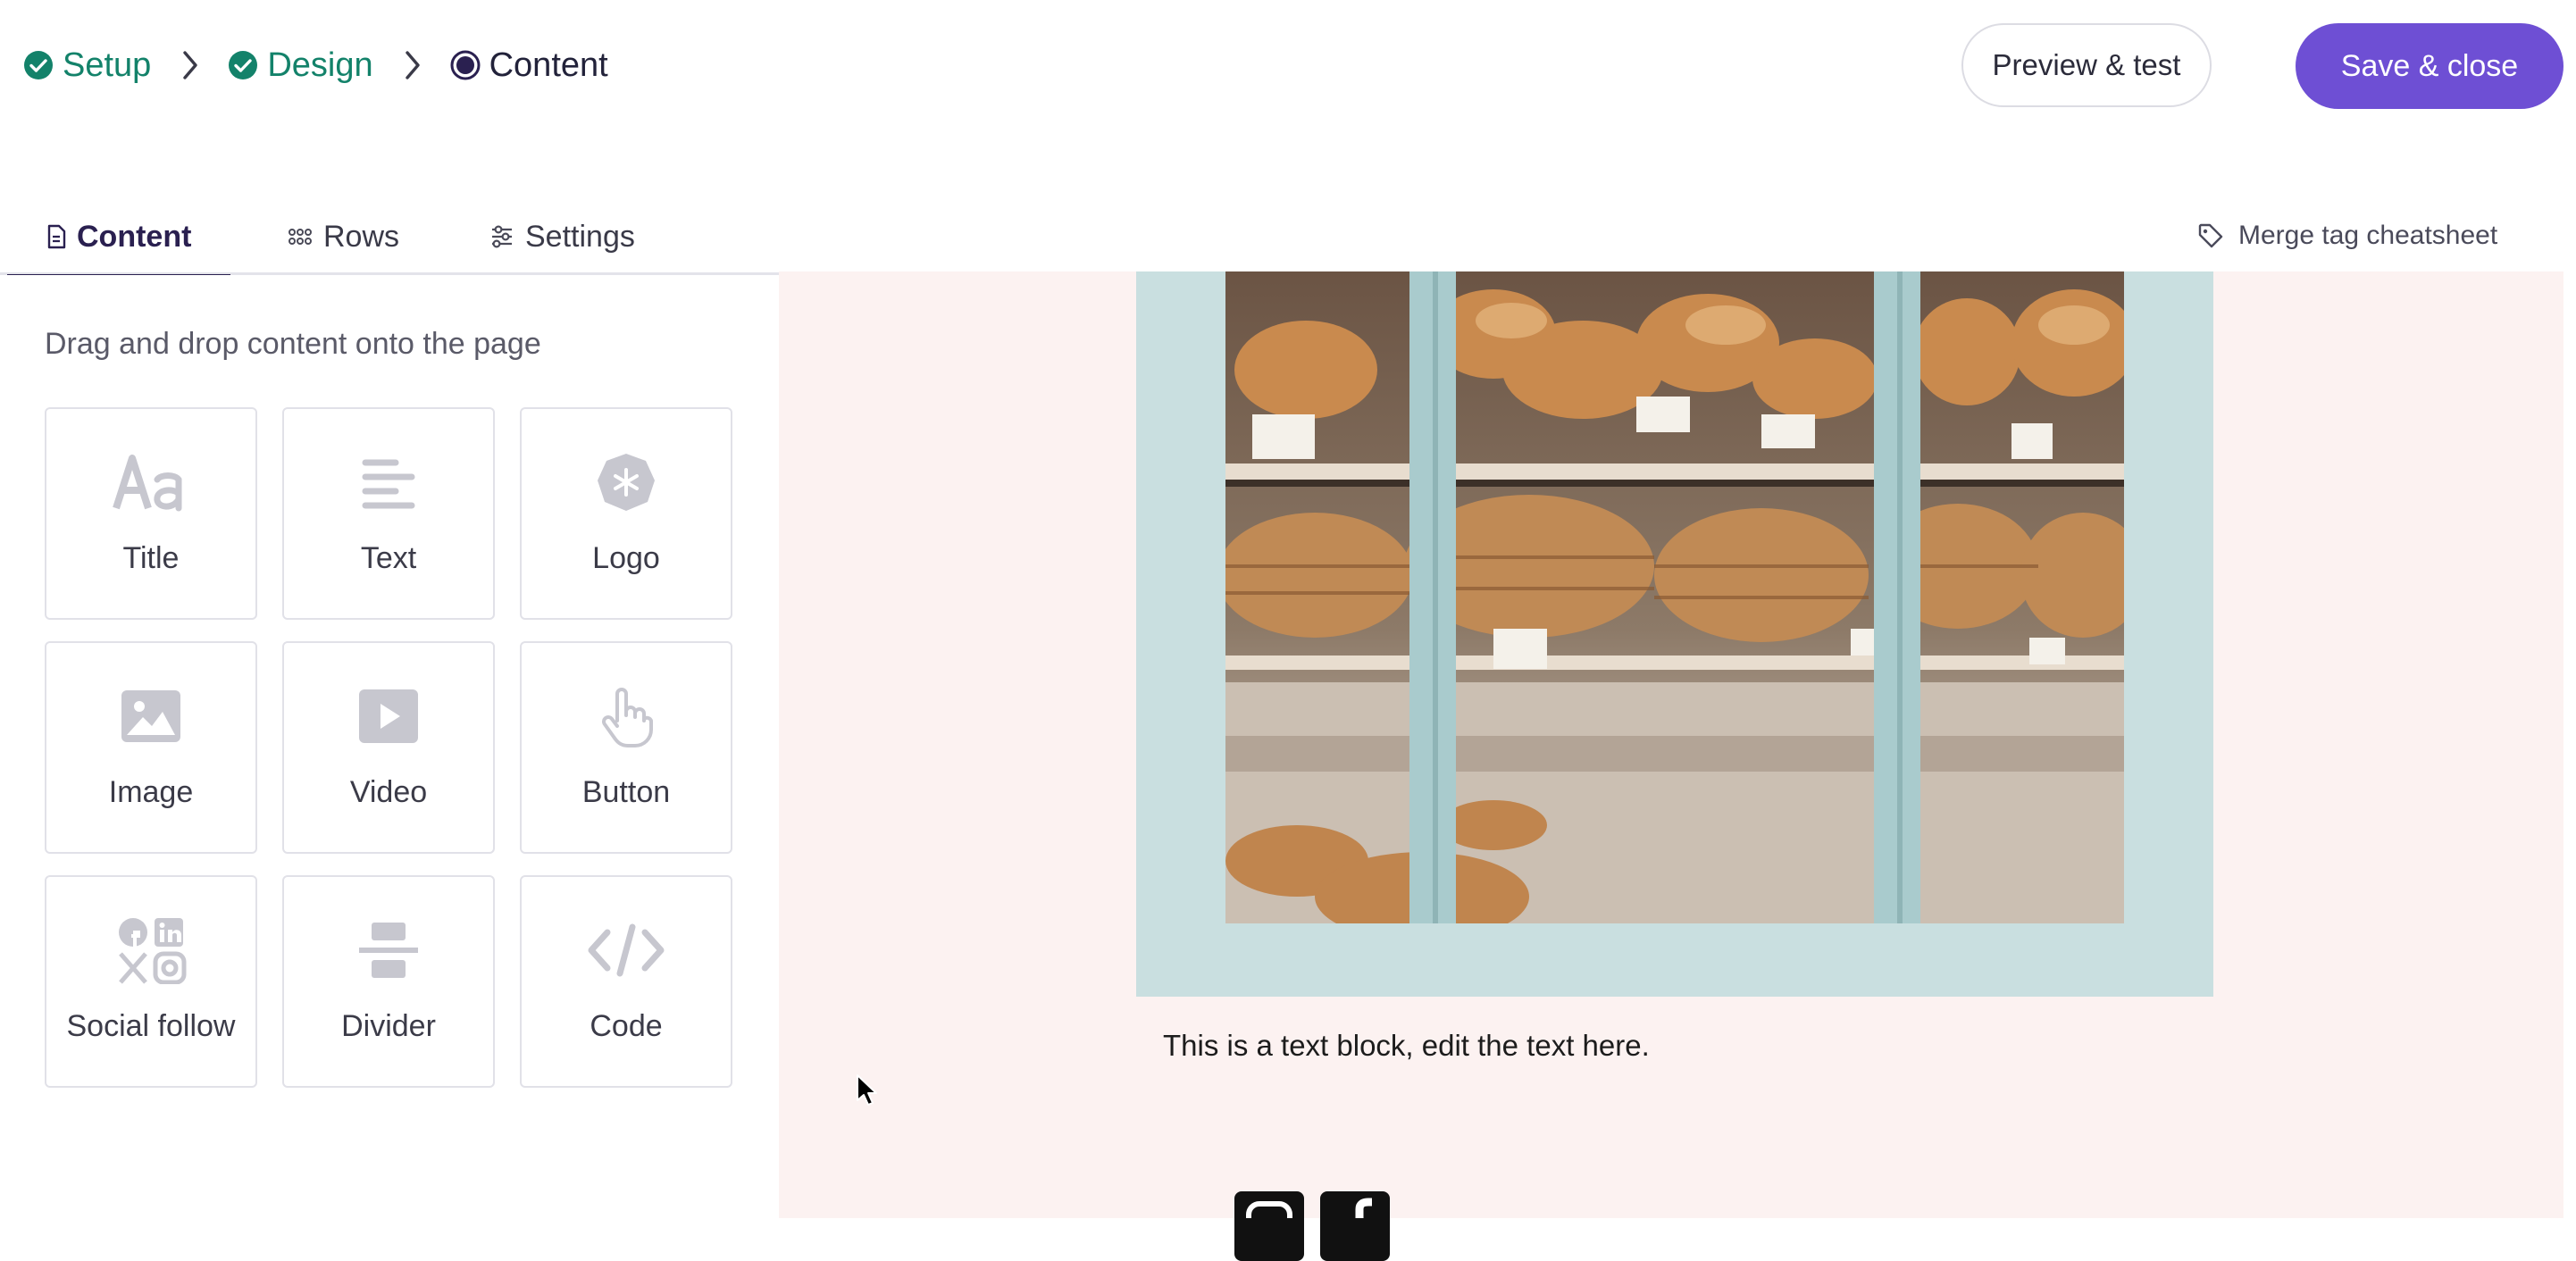  Describe the element at coordinates (2211, 235) in the screenshot. I see `tag-icon` at that location.